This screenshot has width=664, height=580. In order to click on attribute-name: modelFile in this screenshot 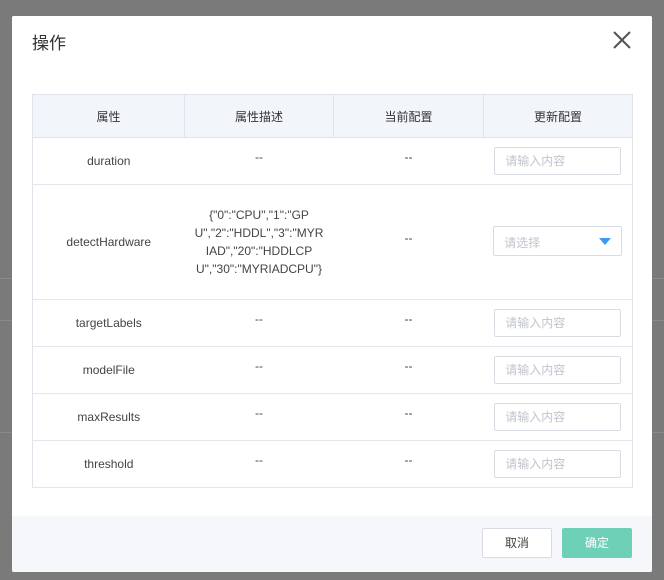, I will do `click(108, 370)`.